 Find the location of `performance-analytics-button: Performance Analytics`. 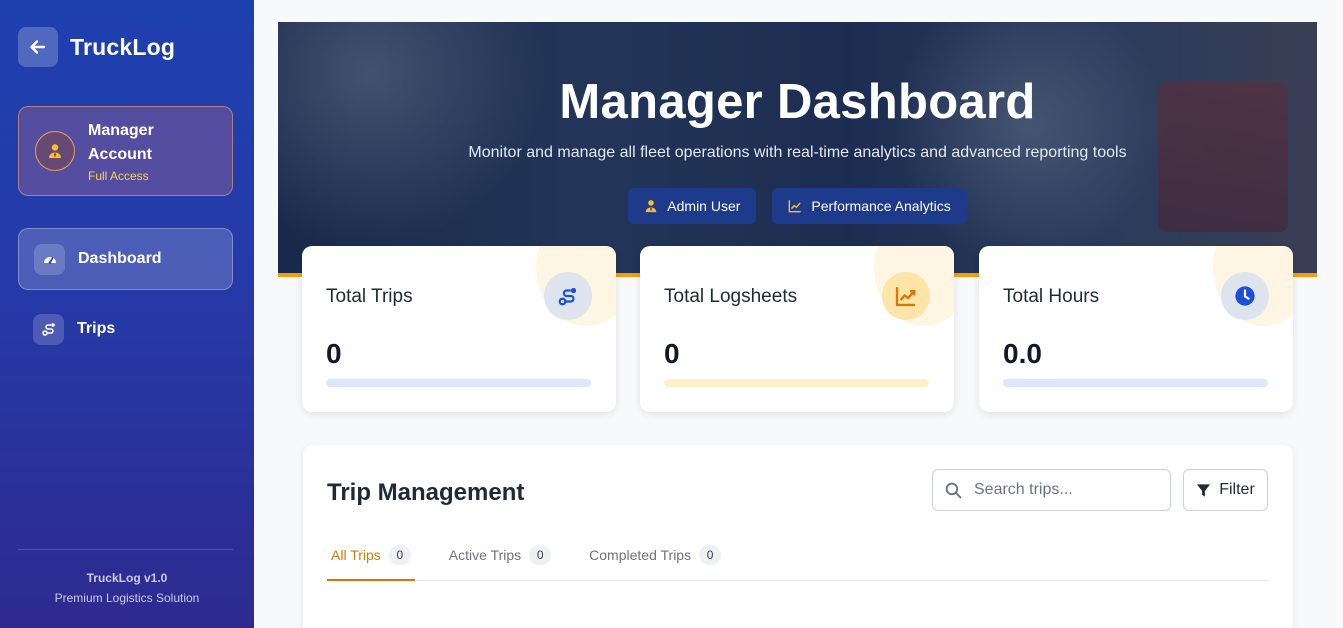

performance-analytics-button: Performance Analytics is located at coordinates (869, 206).